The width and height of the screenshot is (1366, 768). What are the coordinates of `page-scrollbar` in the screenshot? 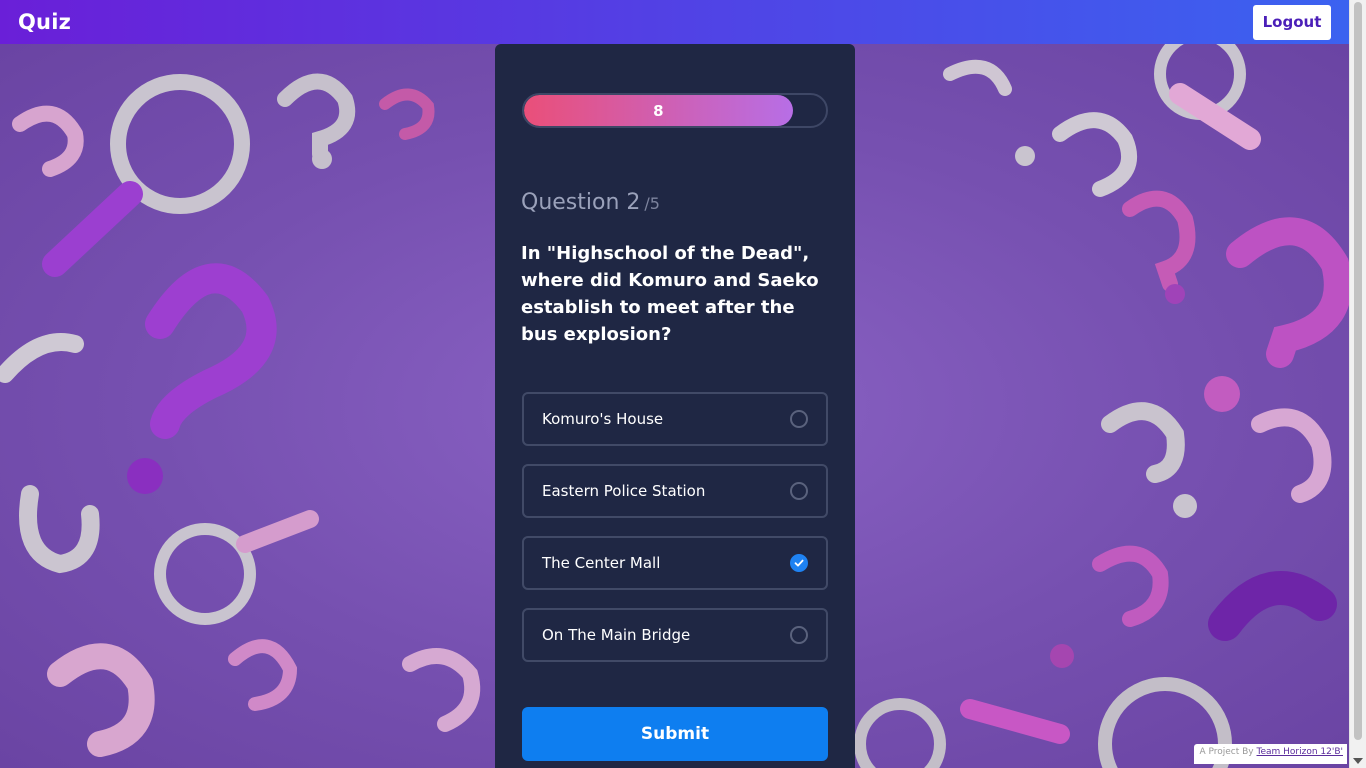 It's located at (1357, 384).